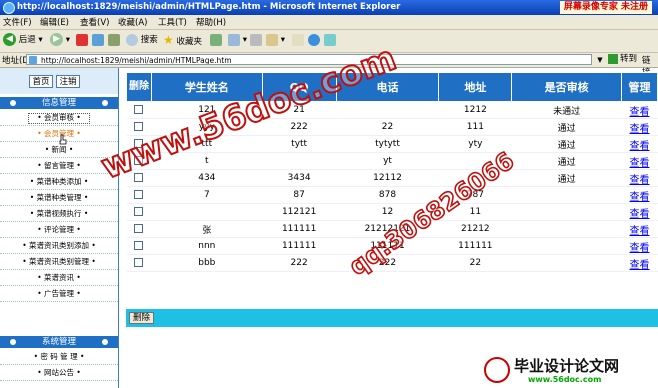  What do you see at coordinates (387, 144) in the screenshot?
I see `cell-phone: tytytt` at bounding box center [387, 144].